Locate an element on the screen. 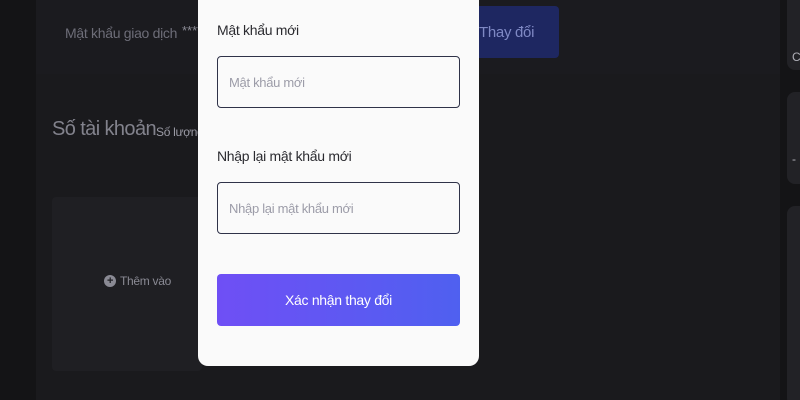 The image size is (800, 400). add-account-button: + Thêm vào is located at coordinates (137, 281).